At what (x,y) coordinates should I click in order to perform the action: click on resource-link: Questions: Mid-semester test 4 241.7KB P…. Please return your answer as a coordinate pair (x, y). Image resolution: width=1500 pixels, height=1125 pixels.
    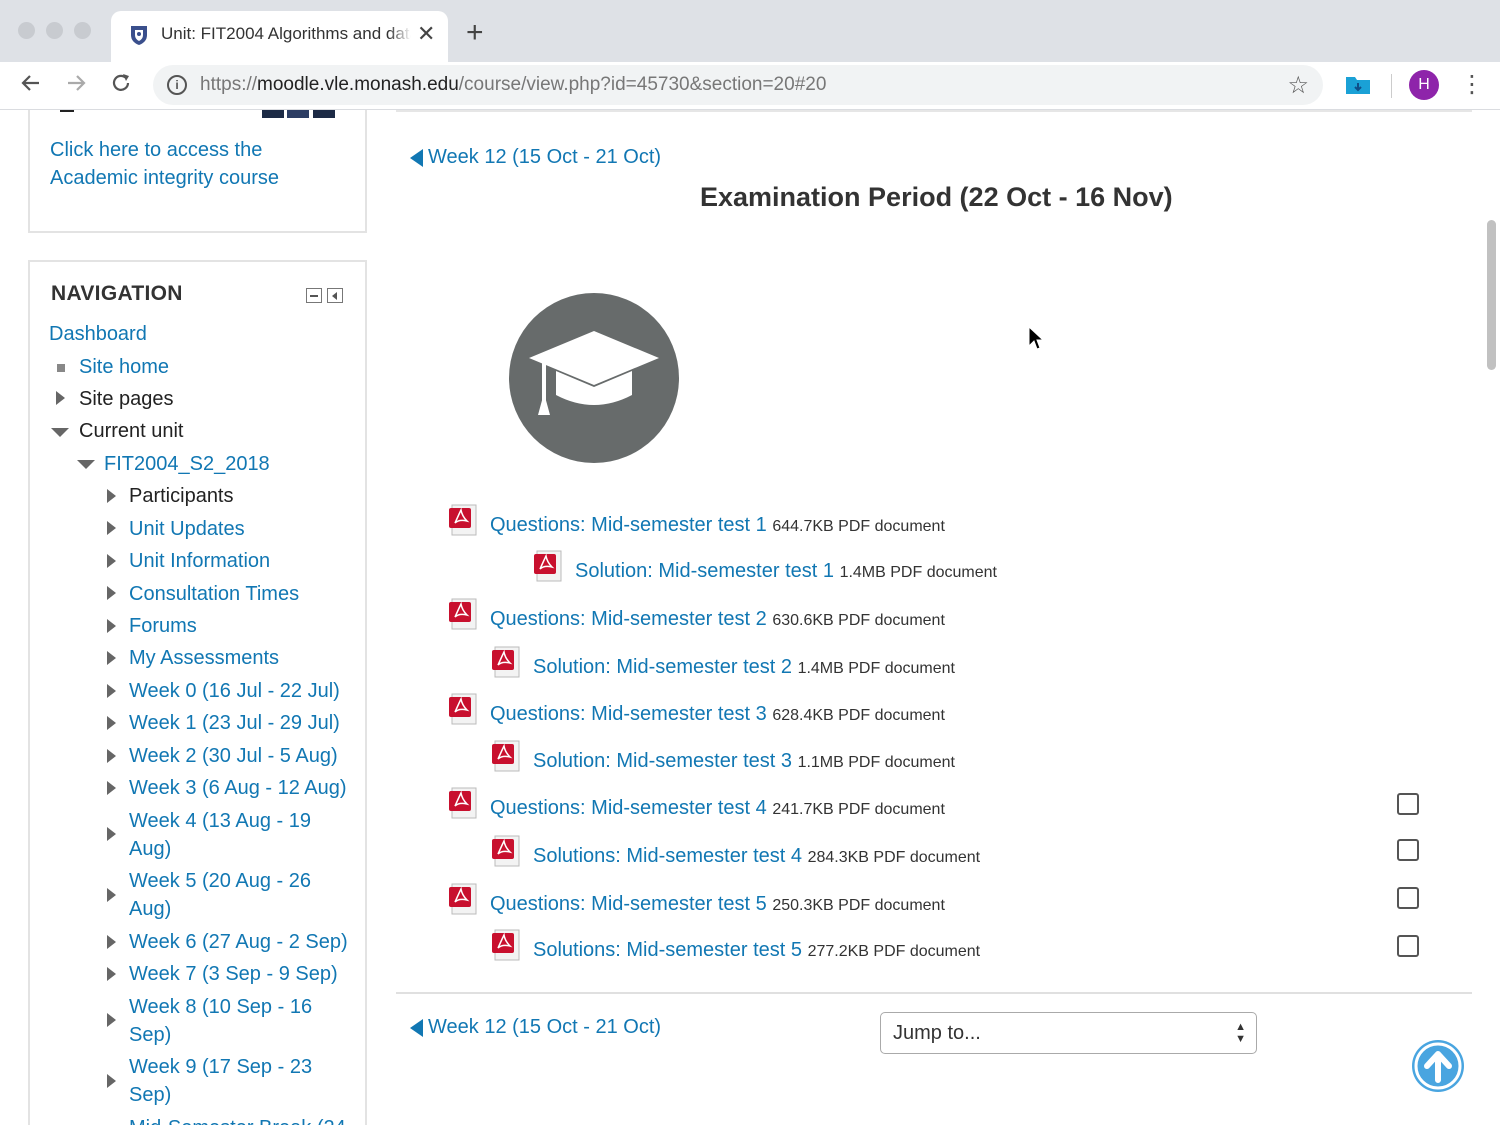
    Looking at the image, I should click on (717, 808).